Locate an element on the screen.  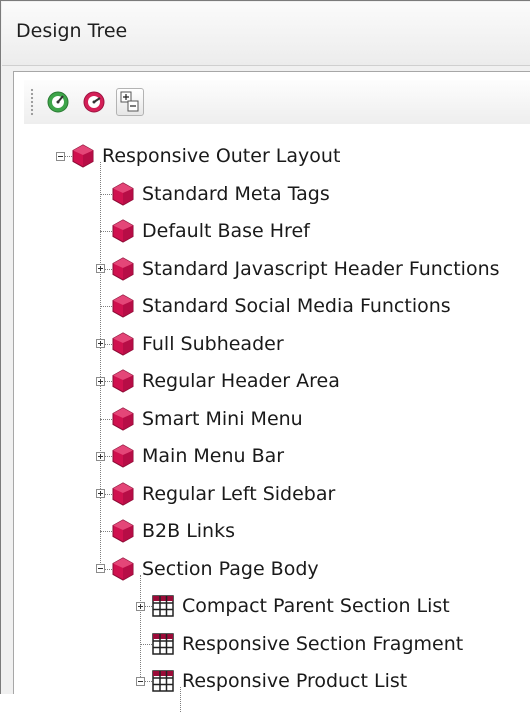
tree-node-label: Standard Meta Tags is located at coordinates (236, 194).